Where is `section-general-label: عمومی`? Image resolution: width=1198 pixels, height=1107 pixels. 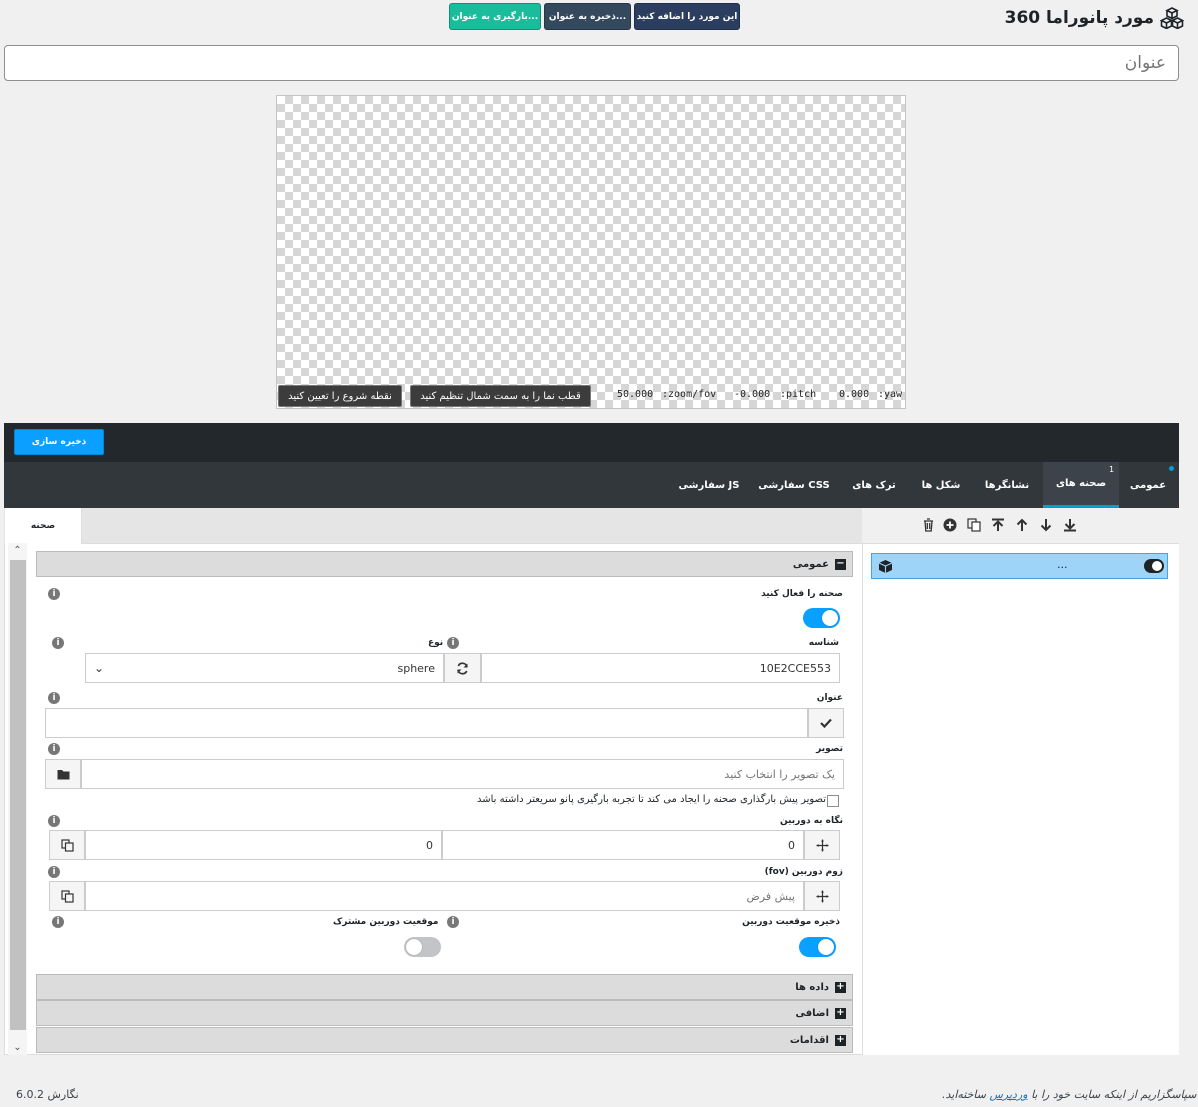 section-general-label: عمومی is located at coordinates (810, 564).